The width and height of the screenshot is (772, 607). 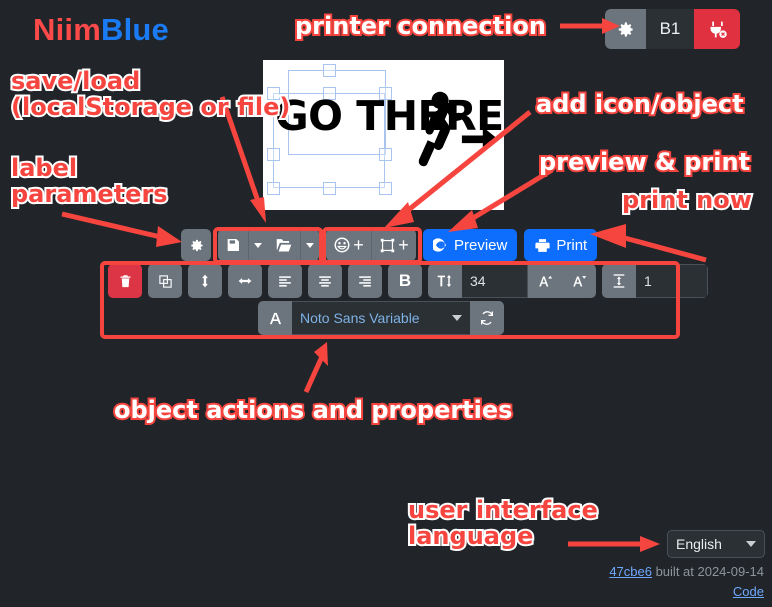 I want to click on arrow-print-now, so click(x=648, y=243).